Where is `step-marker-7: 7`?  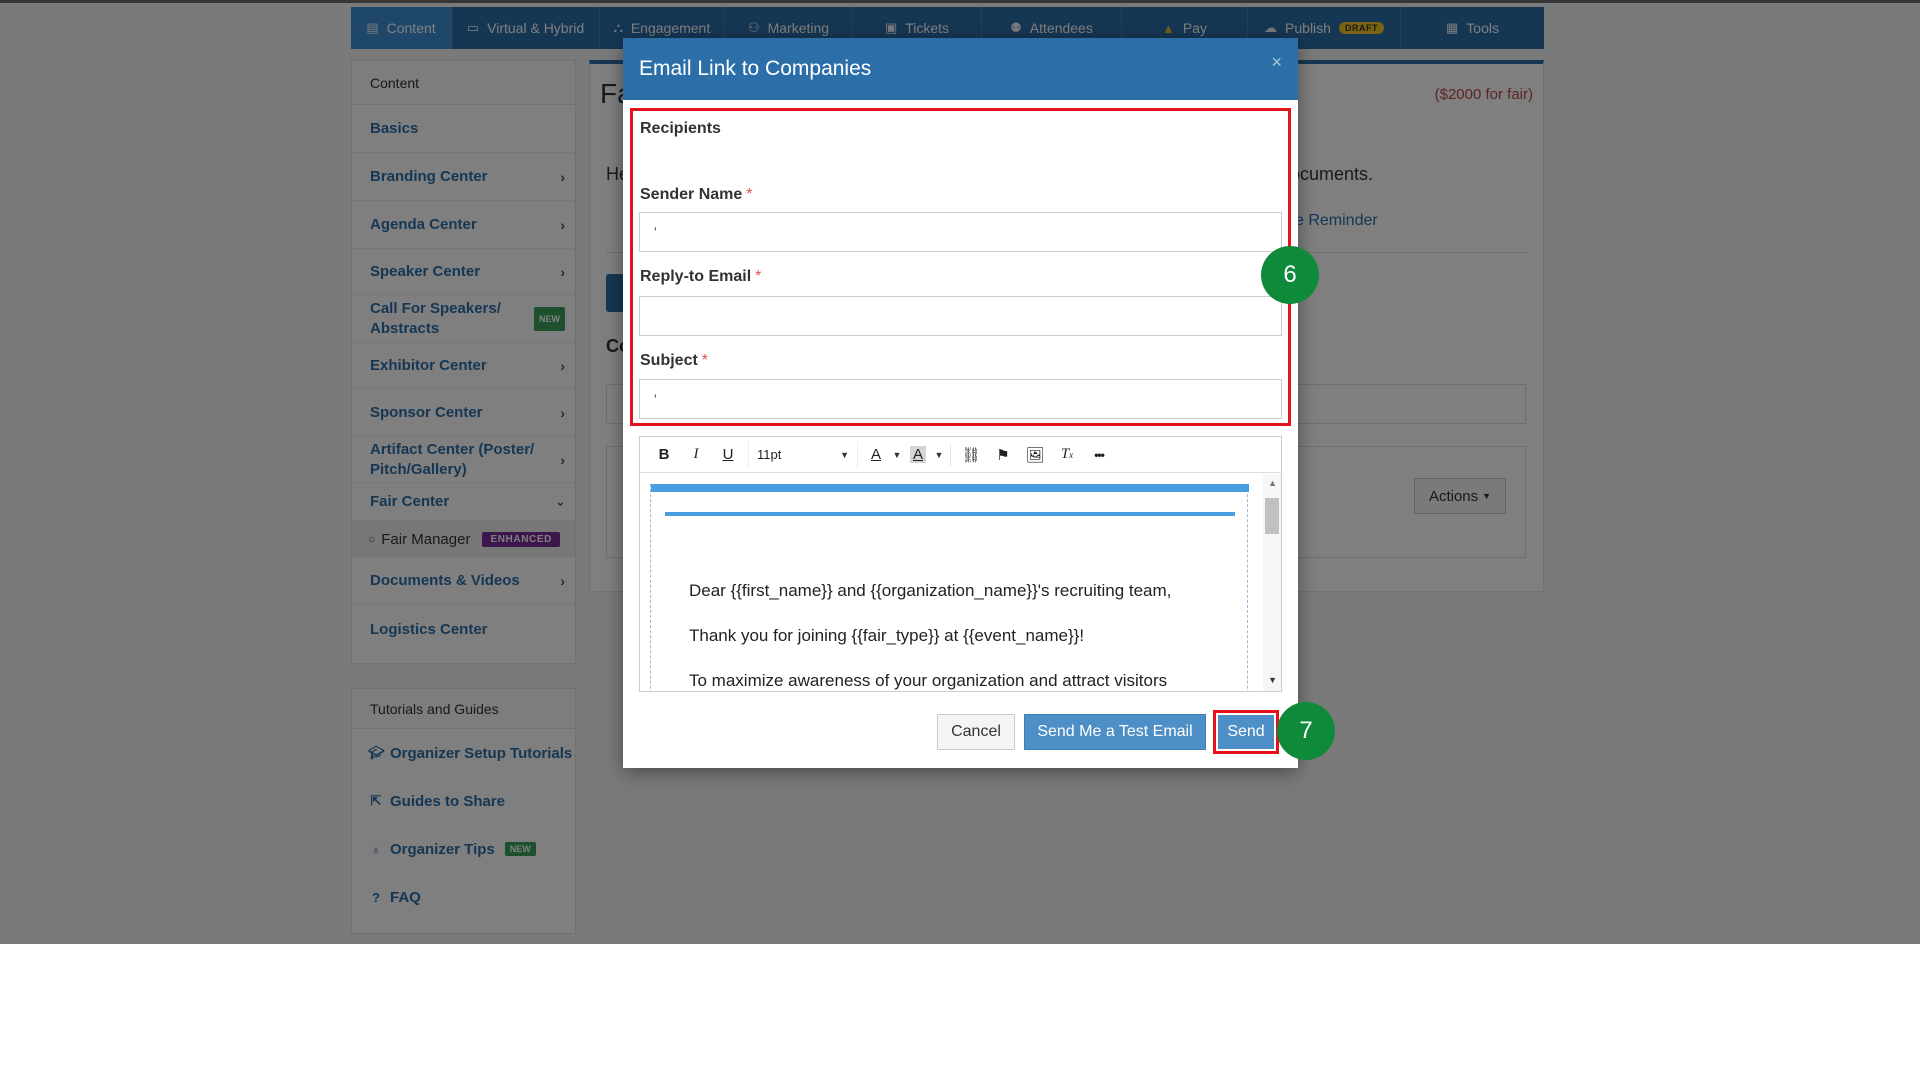
step-marker-7: 7 is located at coordinates (1306, 731).